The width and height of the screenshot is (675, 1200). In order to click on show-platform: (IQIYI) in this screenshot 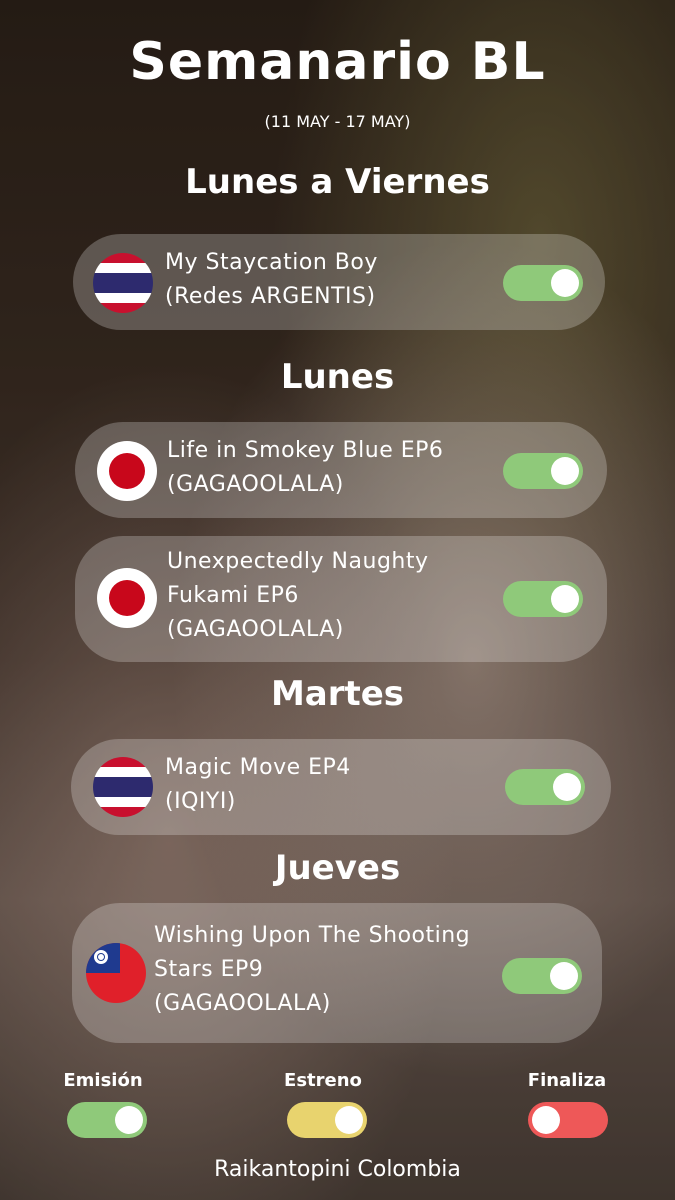, I will do `click(200, 801)`.